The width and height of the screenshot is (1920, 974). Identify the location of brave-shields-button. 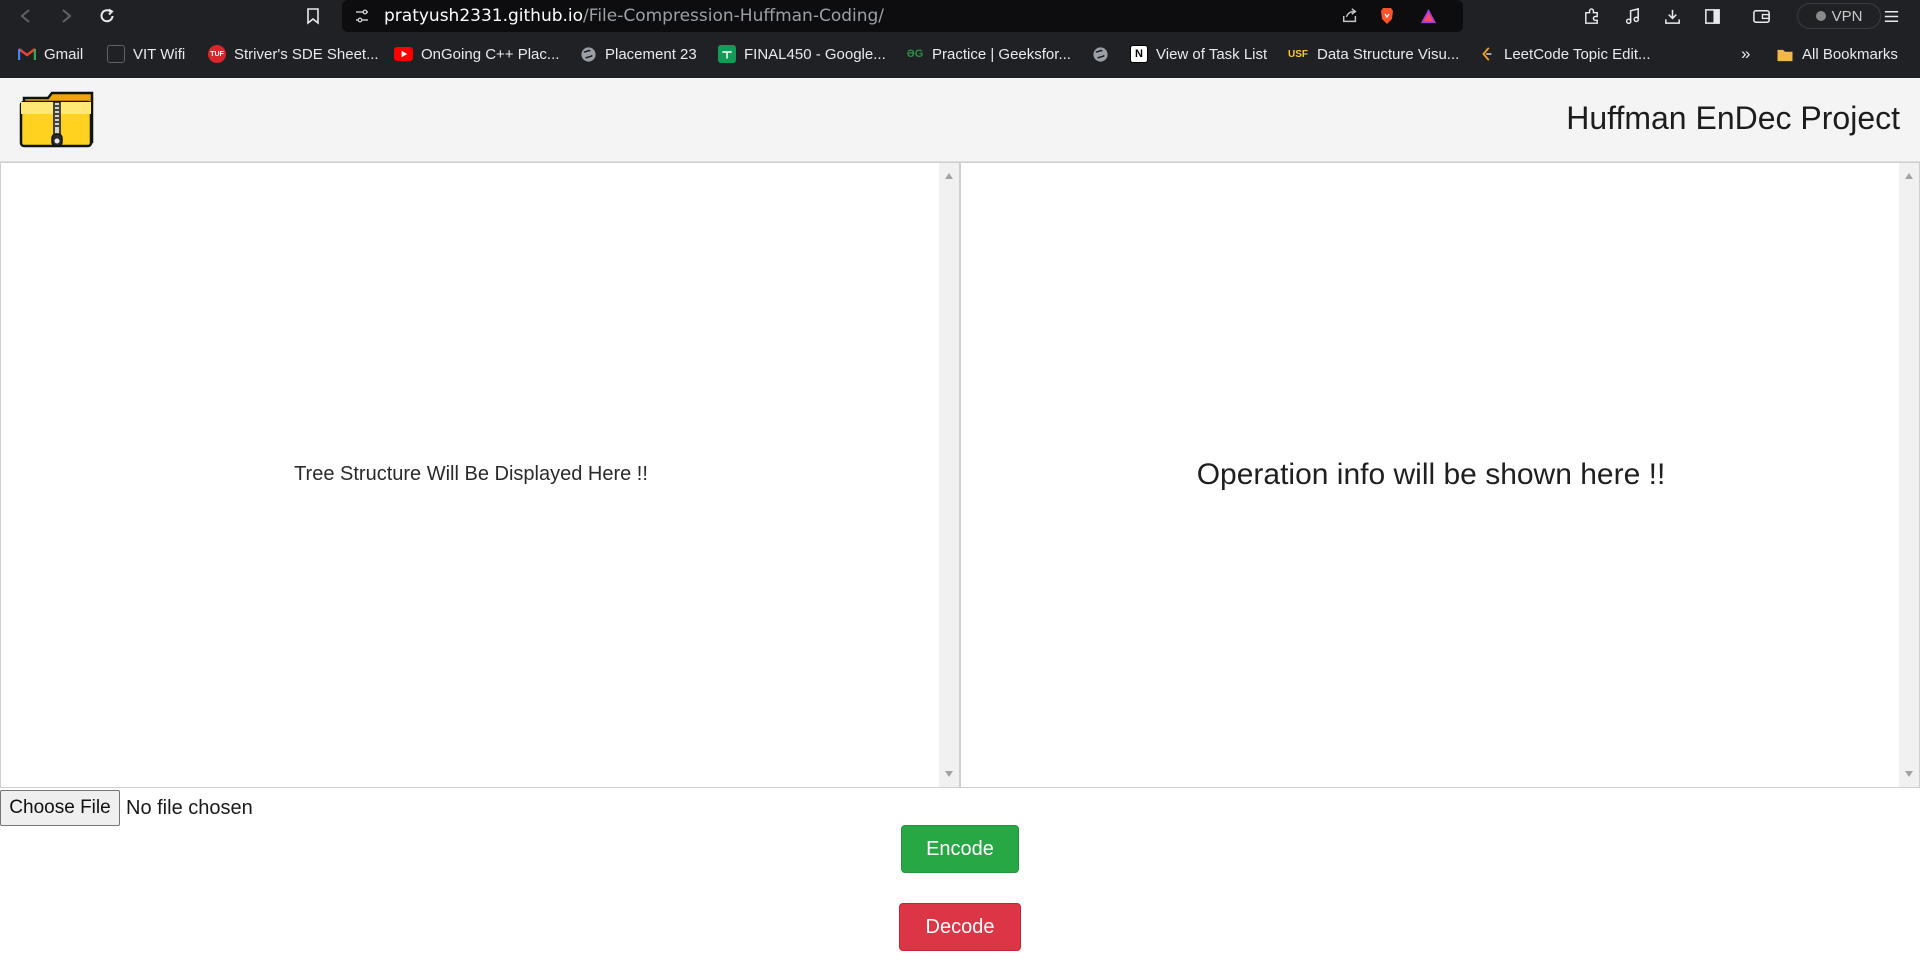
(1387, 16).